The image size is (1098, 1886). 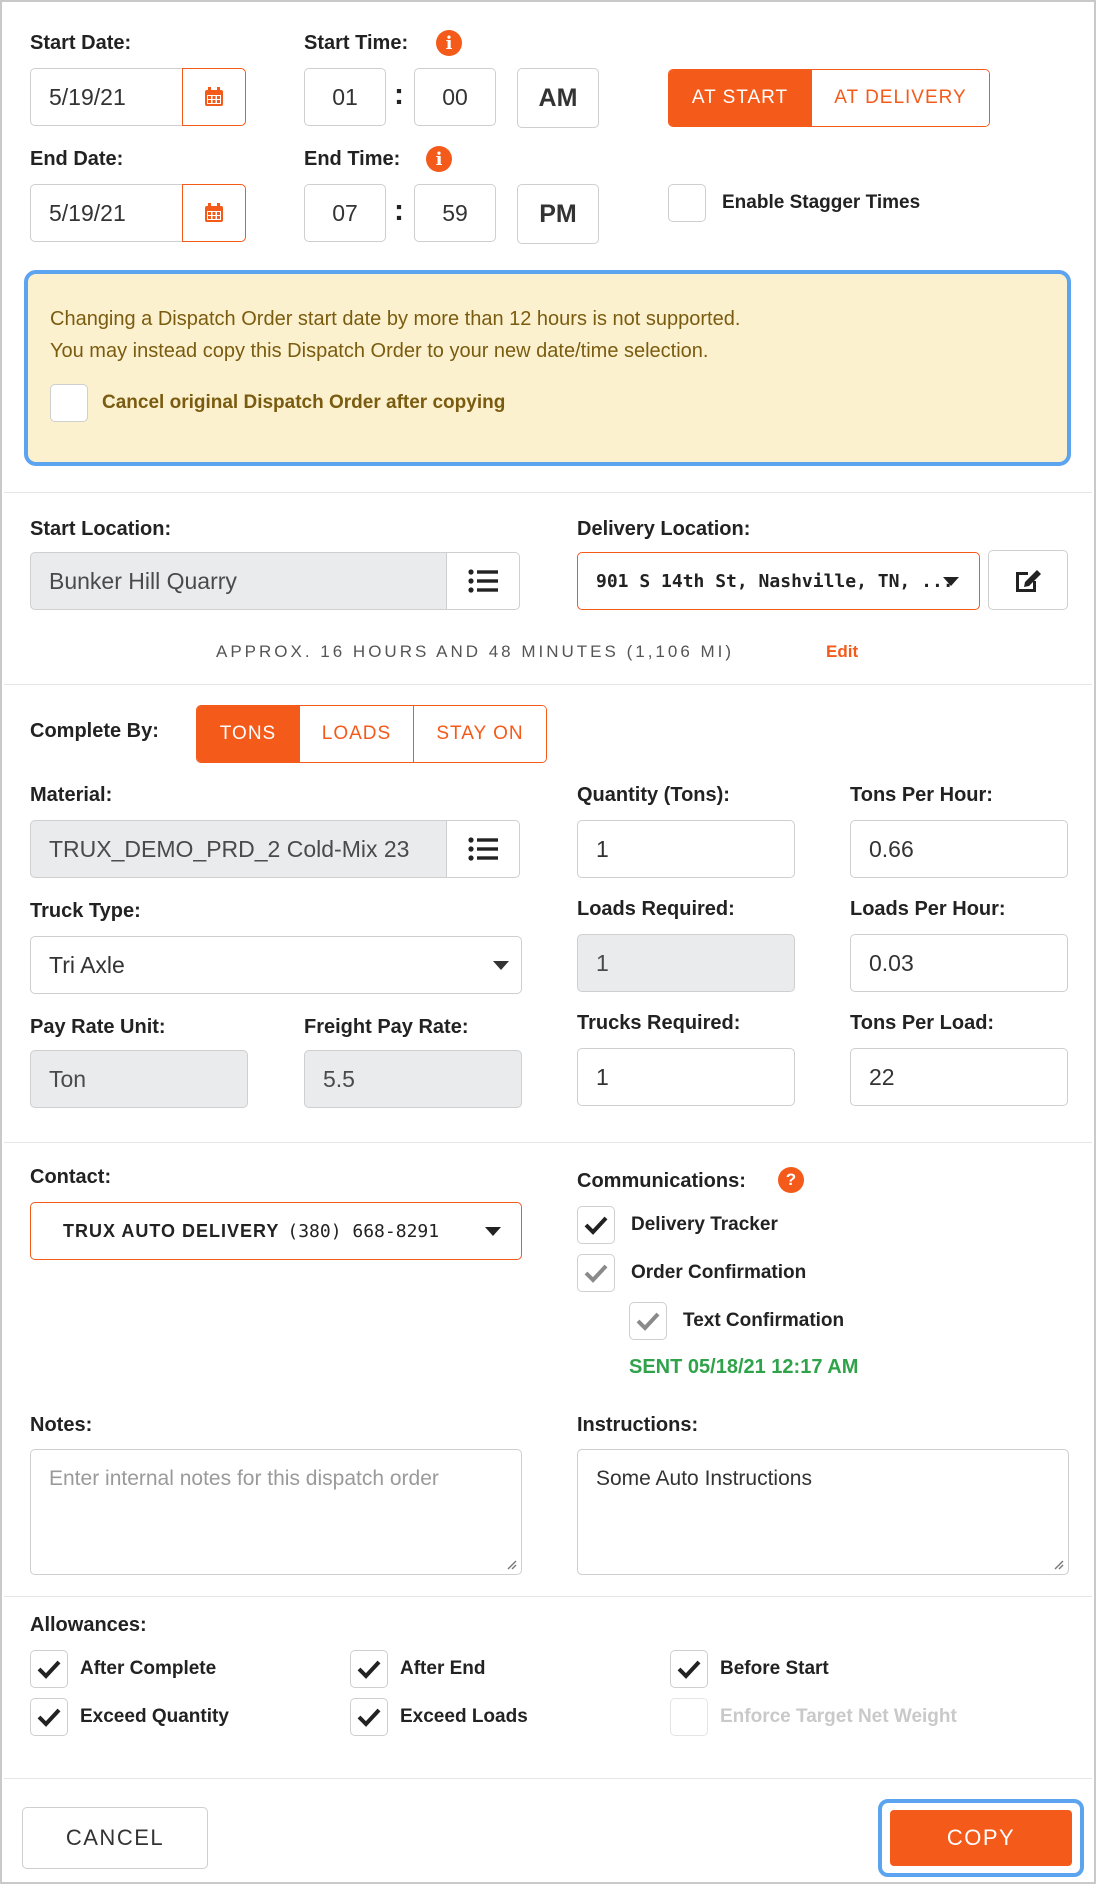 I want to click on allowances-label: Allowances:, so click(x=88, y=1625).